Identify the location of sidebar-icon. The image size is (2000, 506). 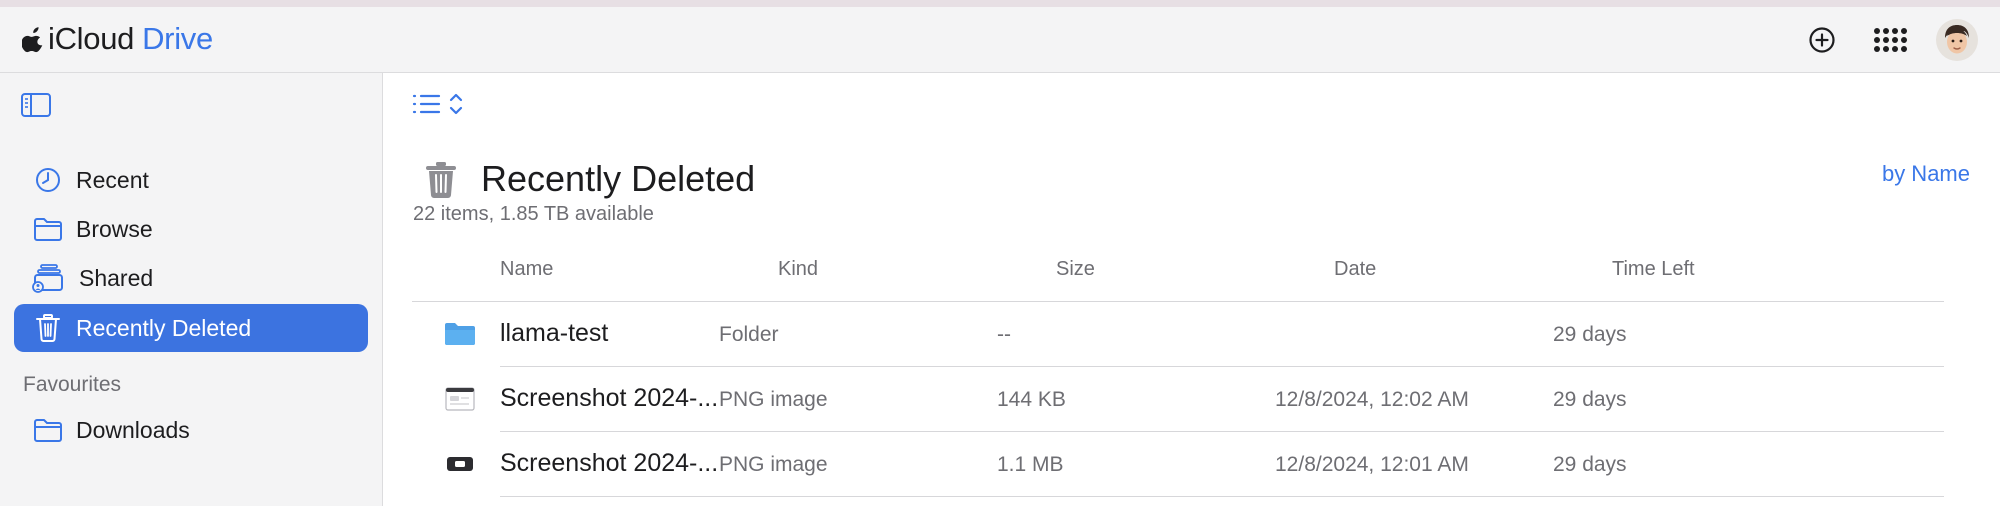
(36, 105).